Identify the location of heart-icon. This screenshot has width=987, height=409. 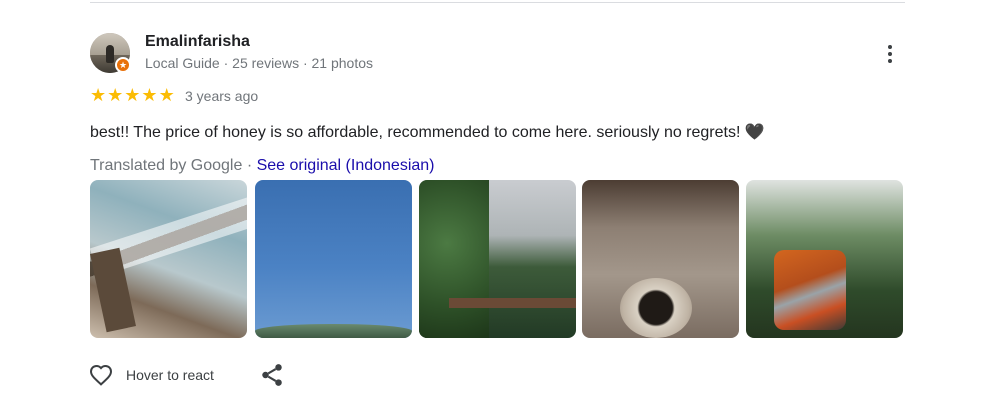
(101, 375).